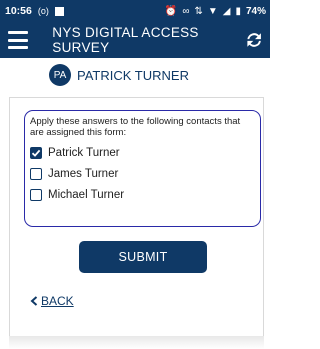  What do you see at coordinates (254, 40) in the screenshot?
I see `refresh-icon` at bounding box center [254, 40].